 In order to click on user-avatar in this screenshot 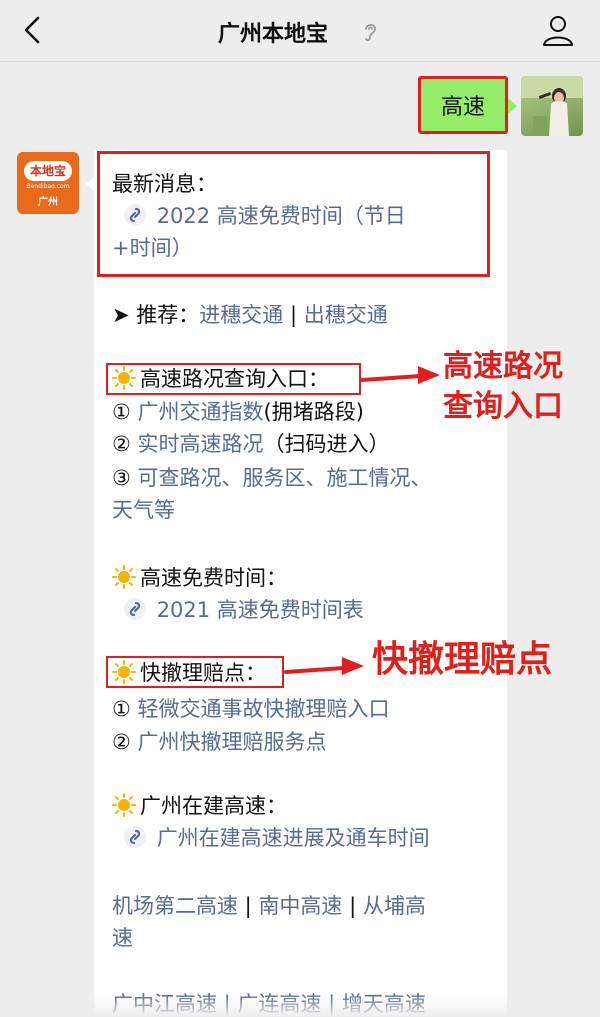, I will do `click(552, 106)`.